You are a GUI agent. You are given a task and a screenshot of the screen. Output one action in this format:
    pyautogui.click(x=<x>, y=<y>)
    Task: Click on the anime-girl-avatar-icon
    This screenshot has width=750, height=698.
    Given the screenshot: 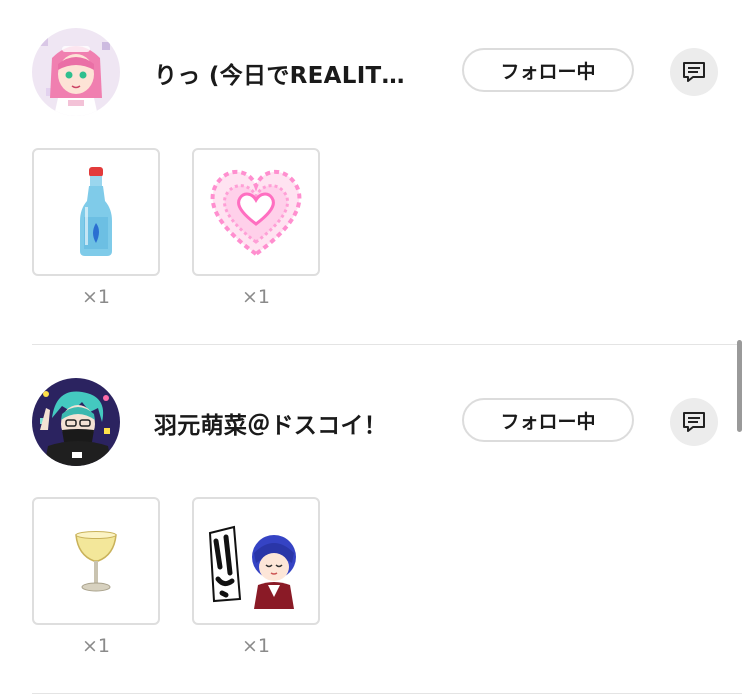 What is the action you would take?
    pyautogui.click(x=76, y=72)
    